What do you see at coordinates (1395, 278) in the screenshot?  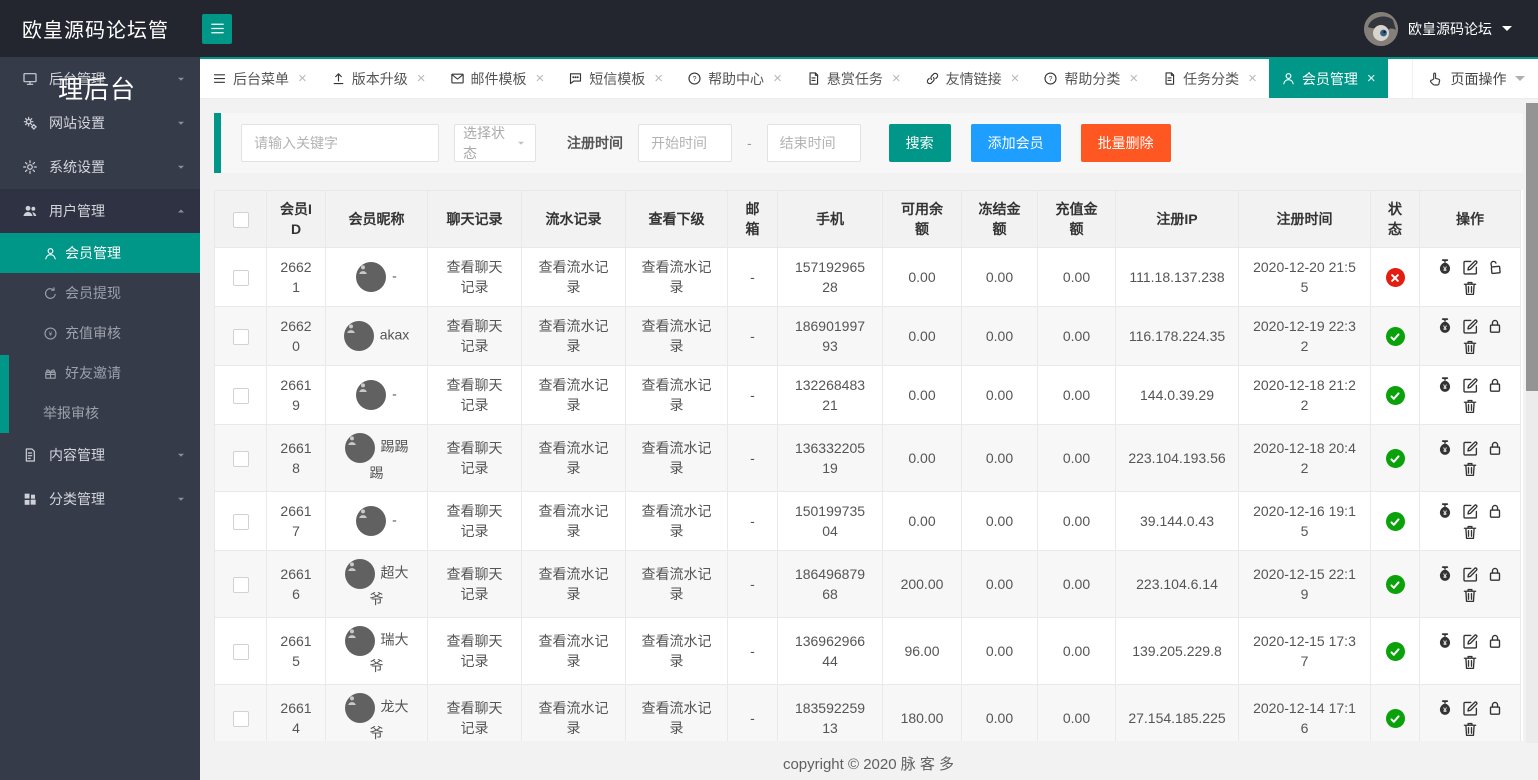 I see `status-banned-icon` at bounding box center [1395, 278].